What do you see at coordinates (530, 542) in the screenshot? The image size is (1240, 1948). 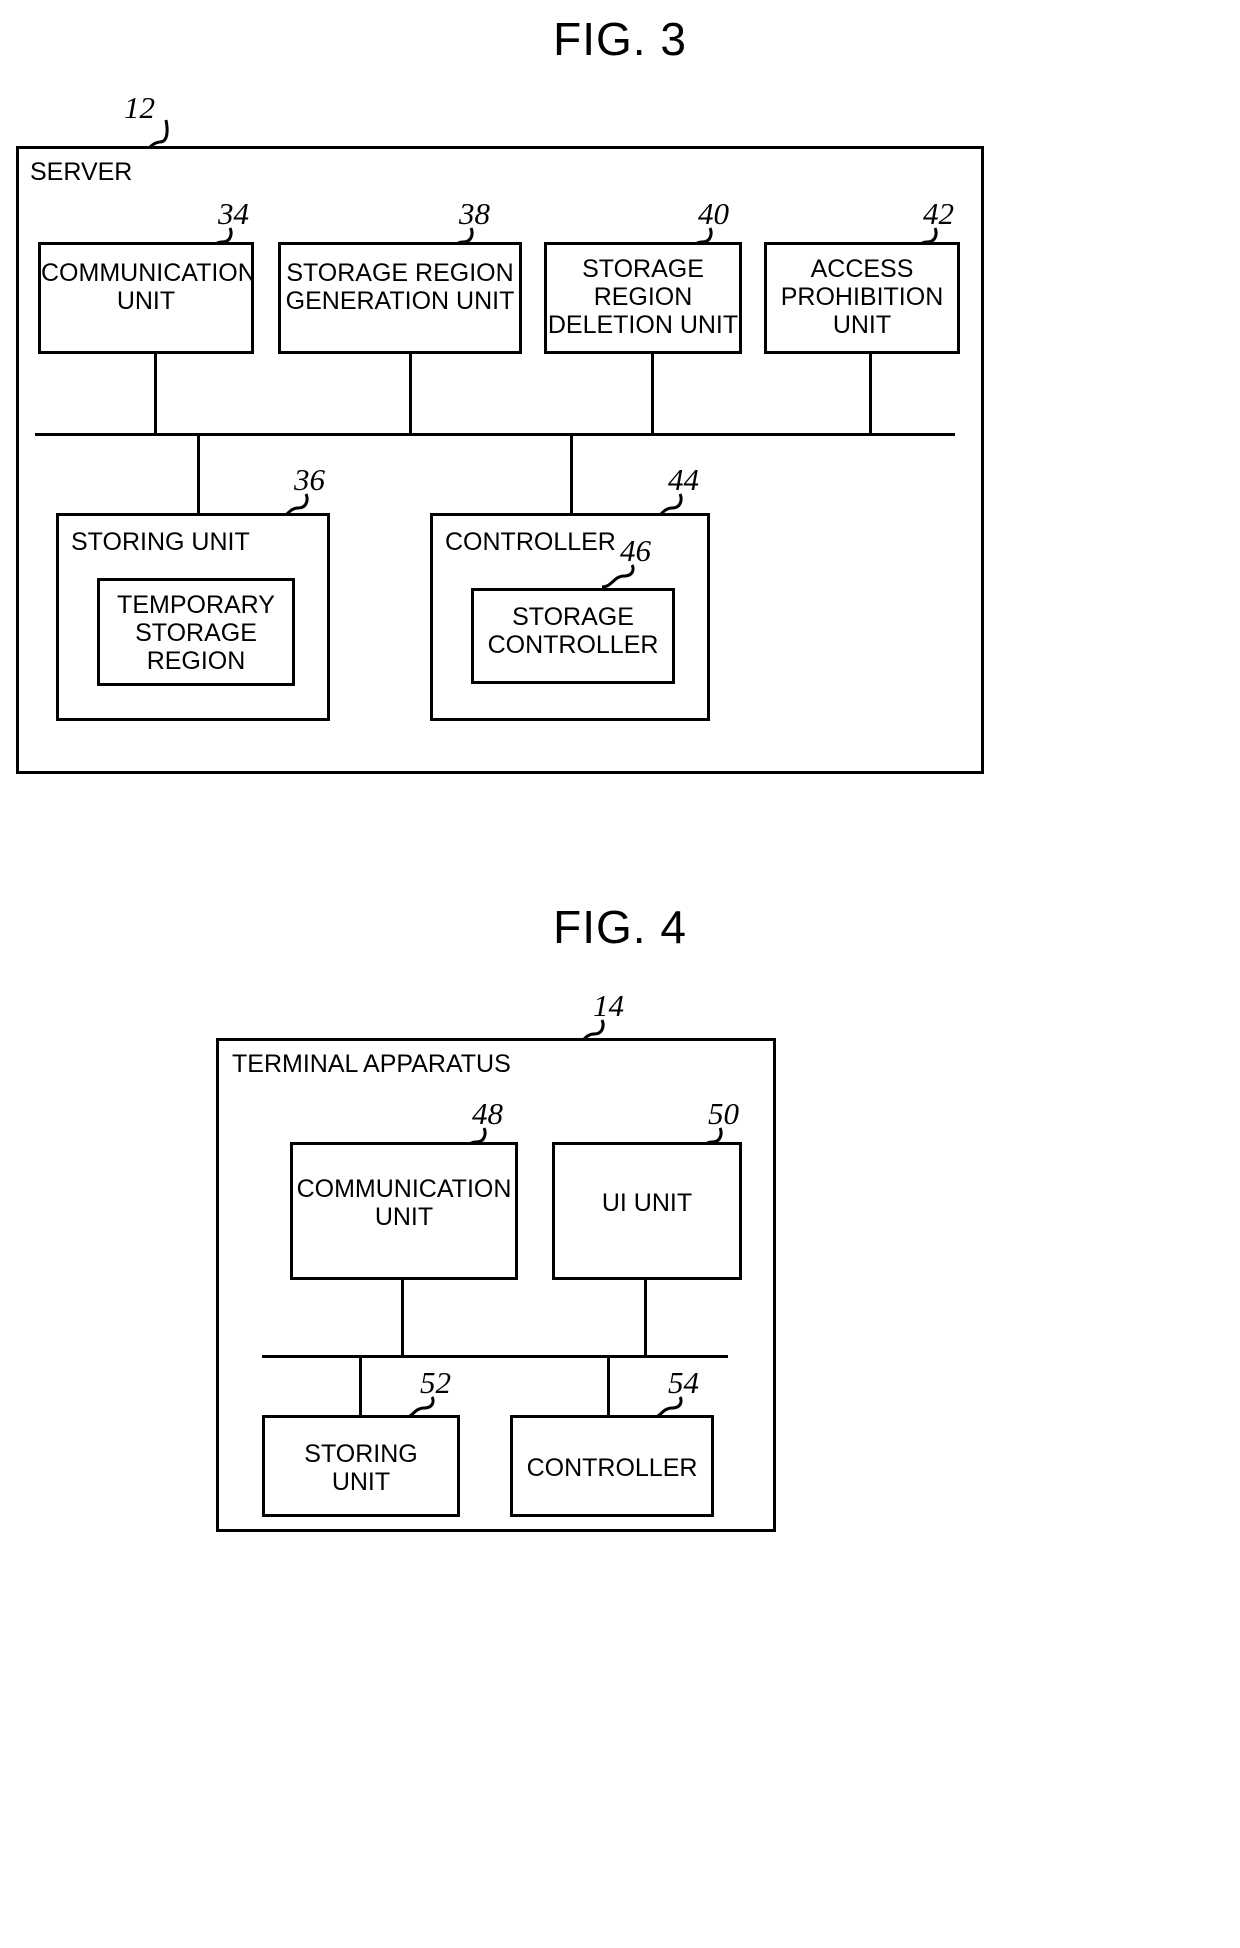 I see `controller-label: CONTROLLER` at bounding box center [530, 542].